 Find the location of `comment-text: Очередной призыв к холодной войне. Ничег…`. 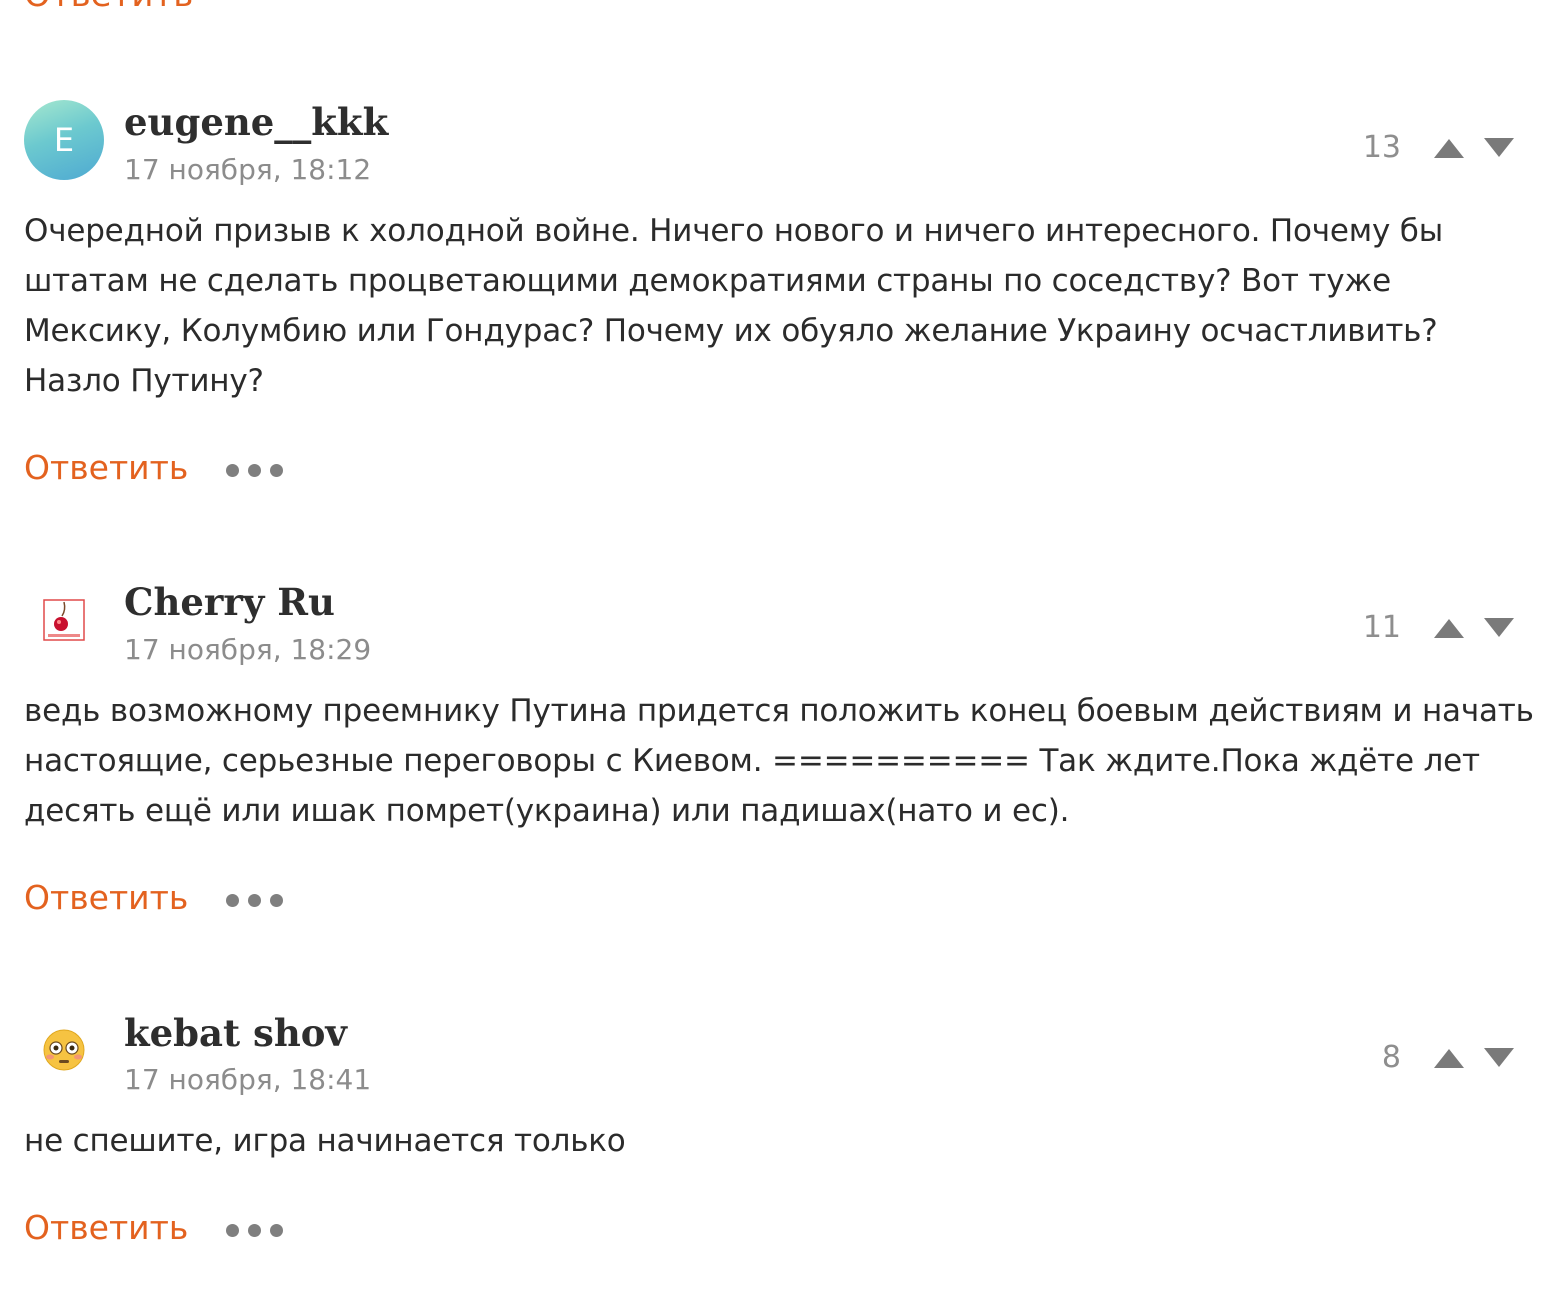

comment-text: Очередной призыв к холодной войне. Ничег… is located at coordinates (733, 306).